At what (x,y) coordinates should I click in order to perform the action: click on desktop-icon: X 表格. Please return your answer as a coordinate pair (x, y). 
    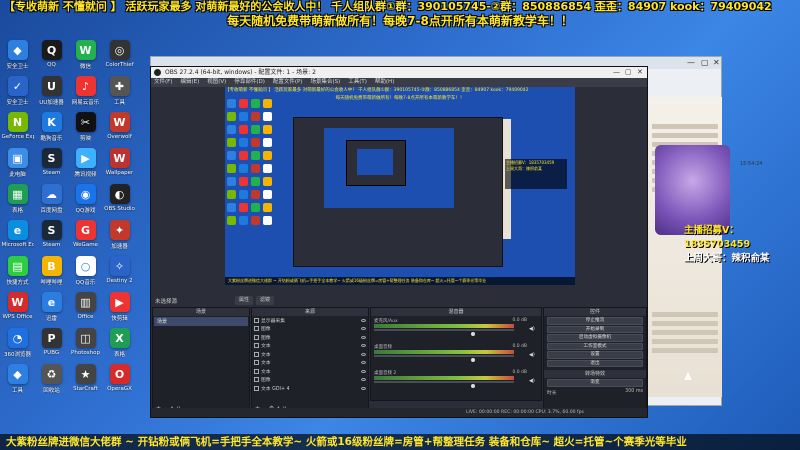
    Looking at the image, I should click on (119, 346).